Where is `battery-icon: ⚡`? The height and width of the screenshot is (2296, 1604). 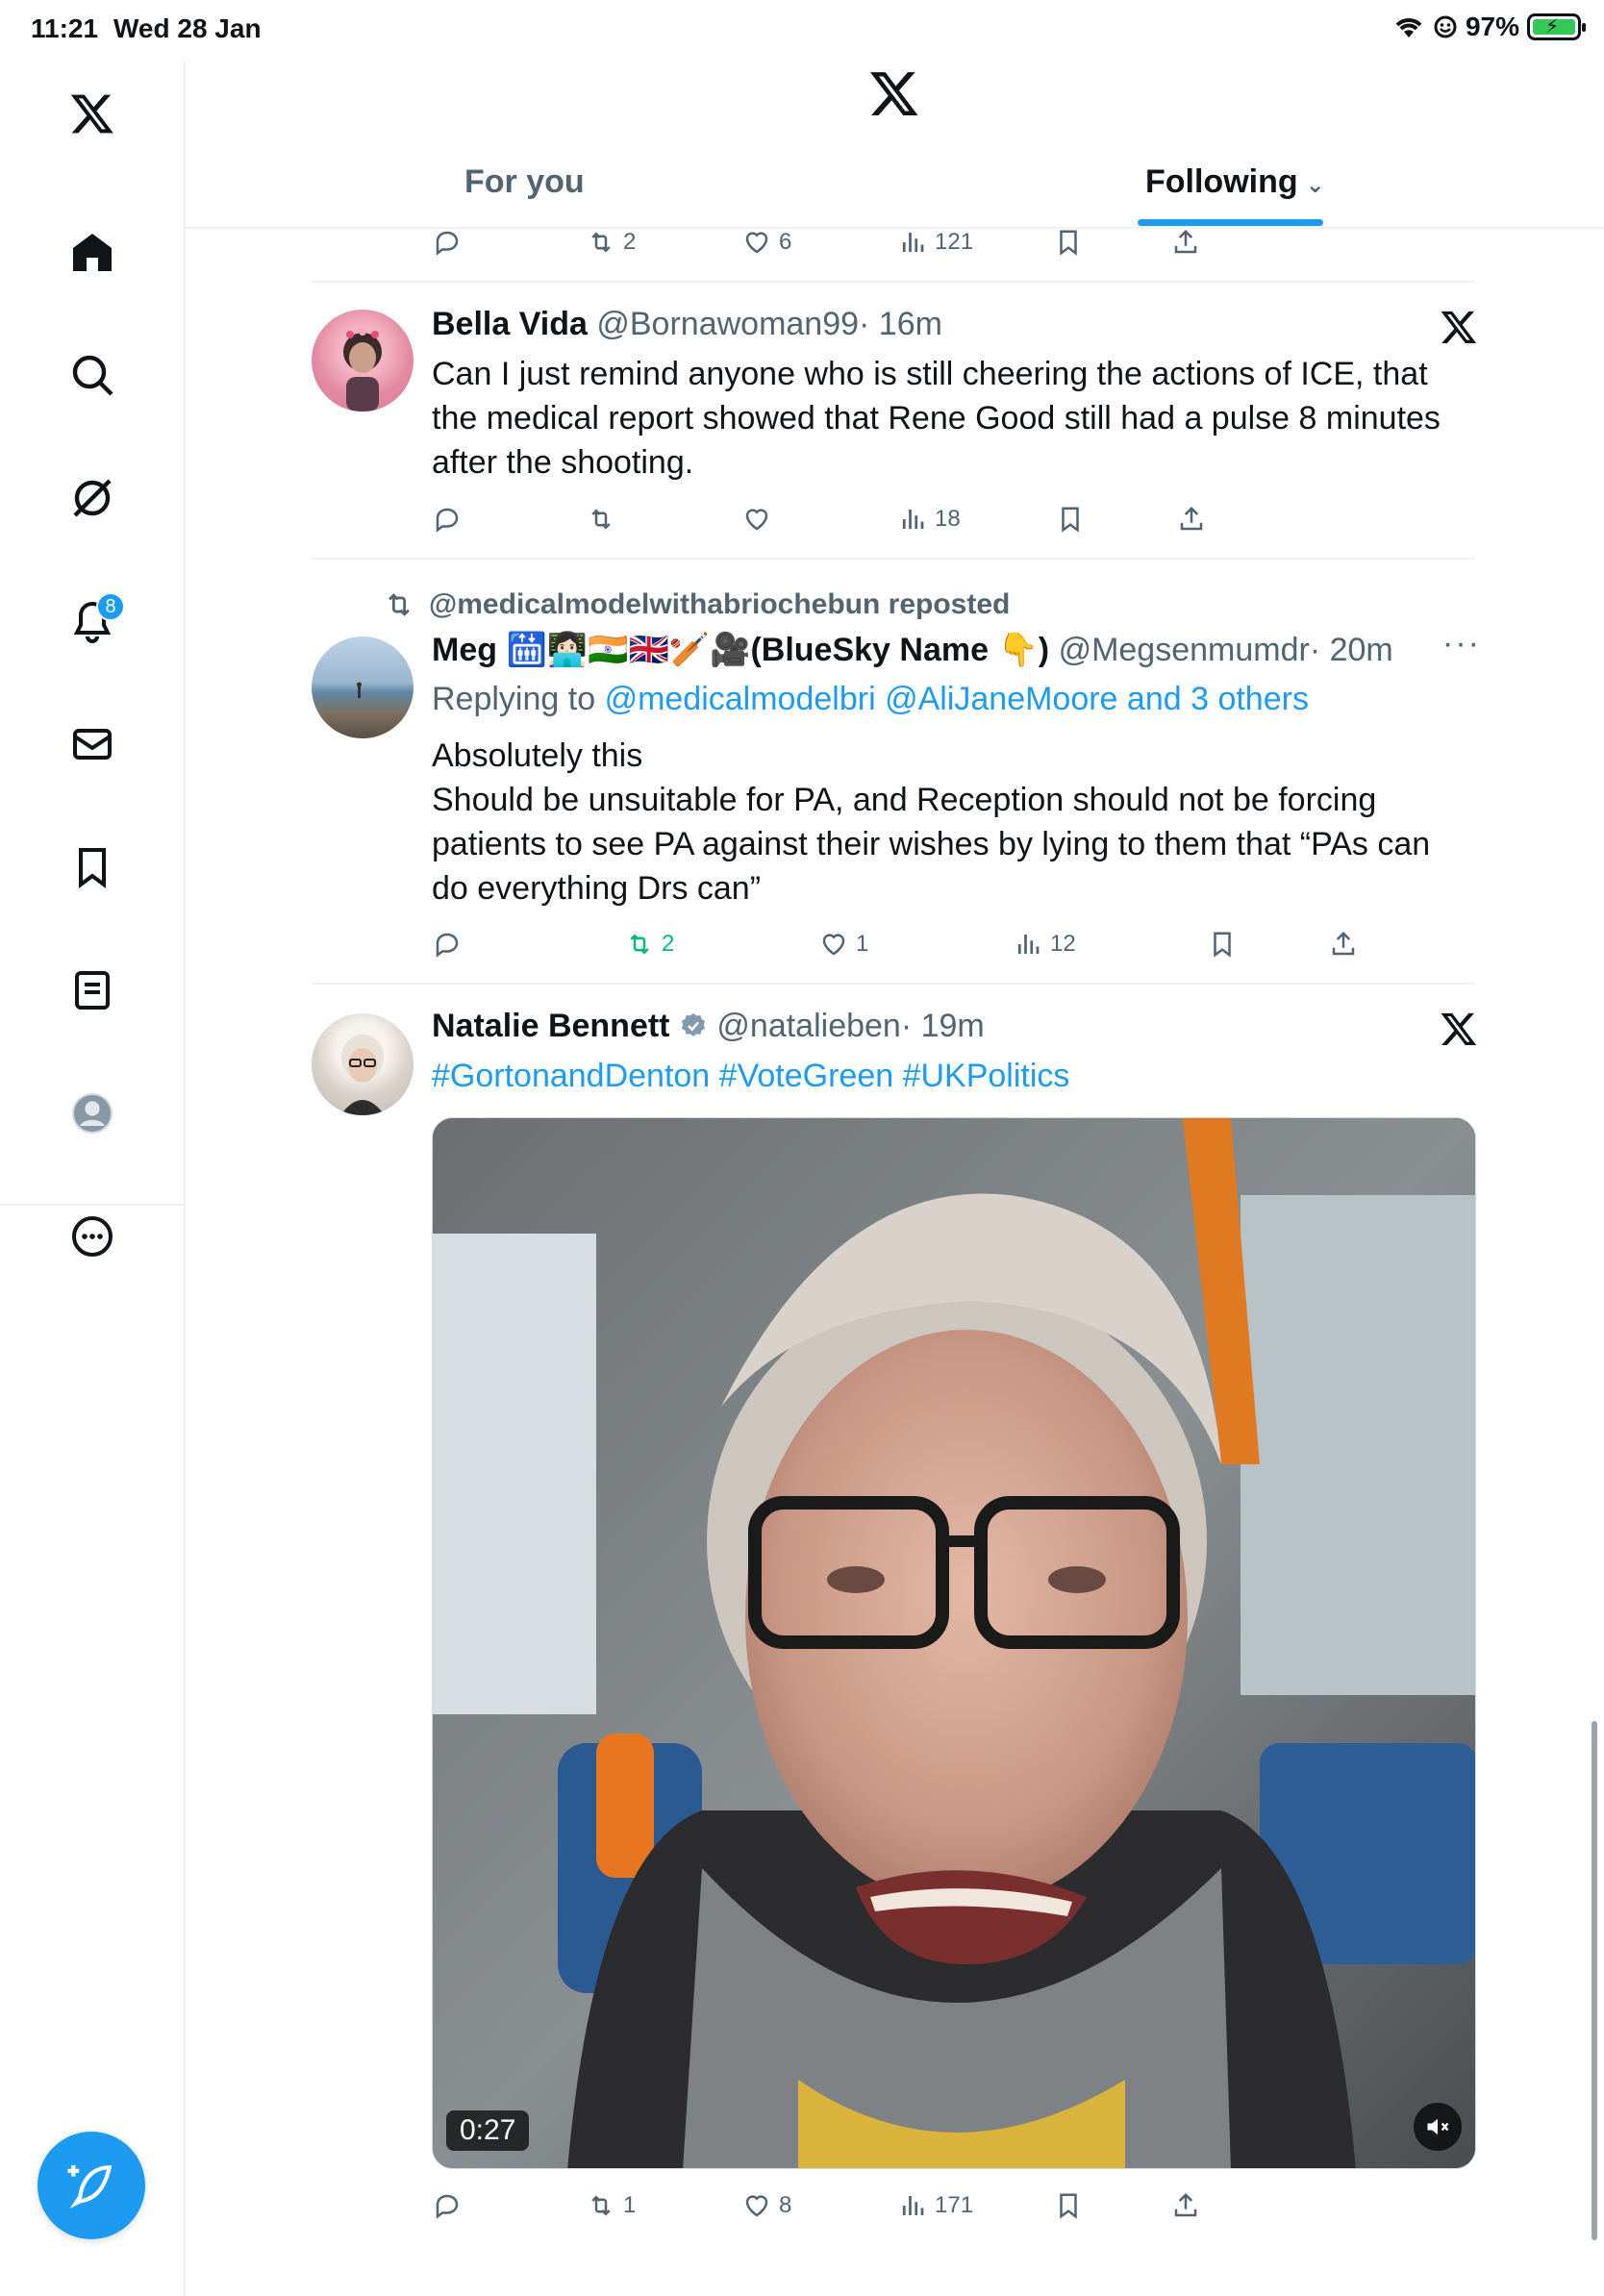
battery-icon: ⚡ is located at coordinates (1556, 26).